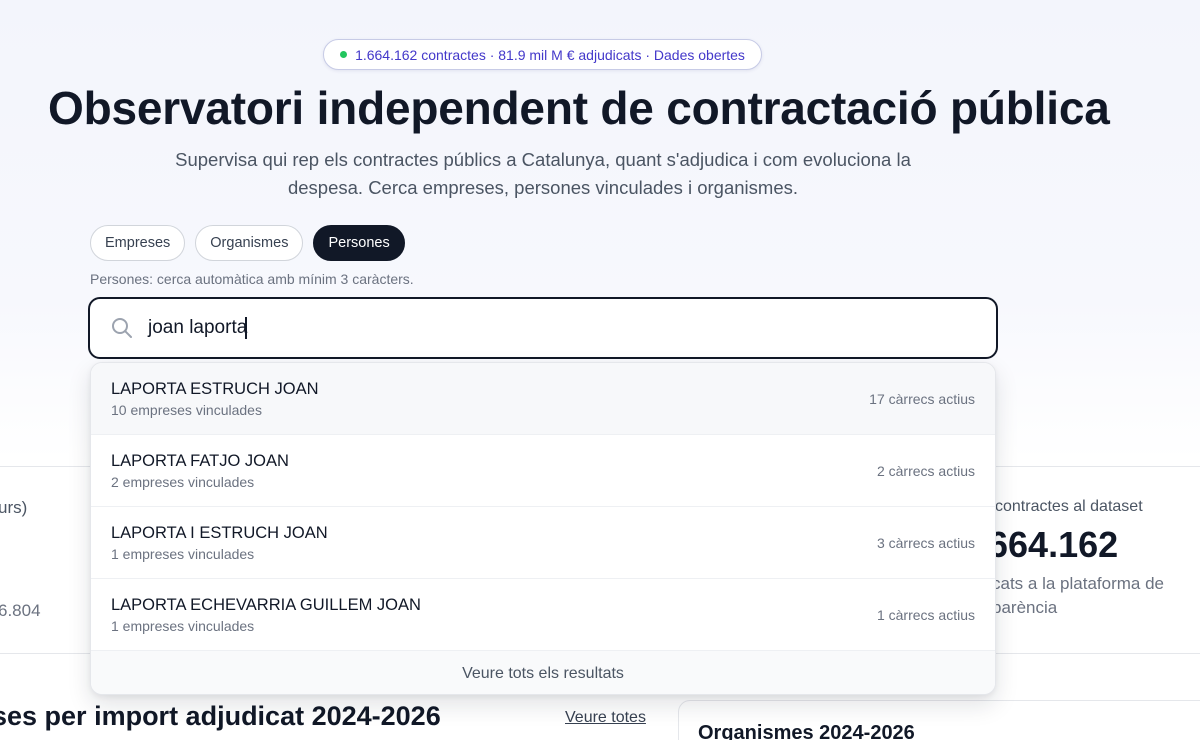 The height and width of the screenshot is (740, 1200). What do you see at coordinates (922, 398) in the screenshot?
I see `result-positions: 17 càrrecs actius` at bounding box center [922, 398].